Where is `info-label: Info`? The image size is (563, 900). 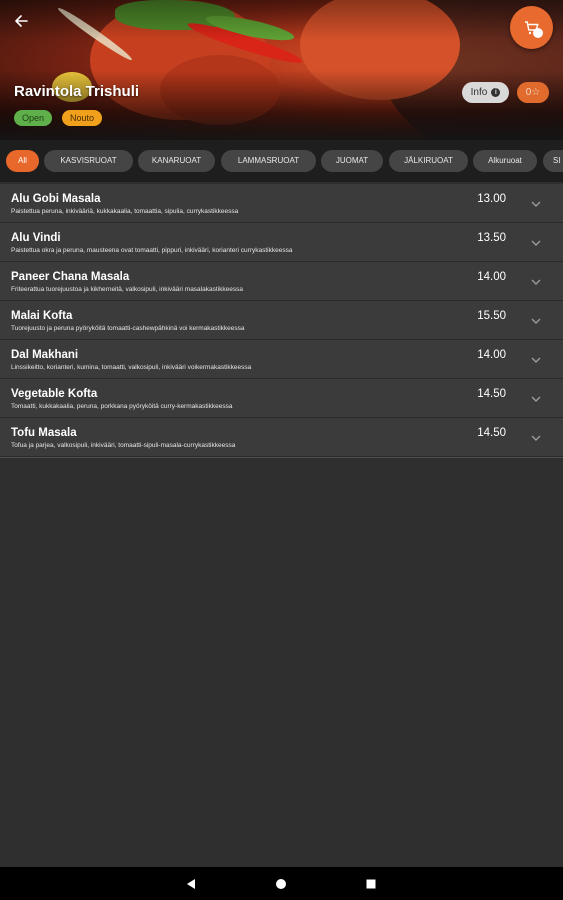
info-label: Info is located at coordinates (479, 92).